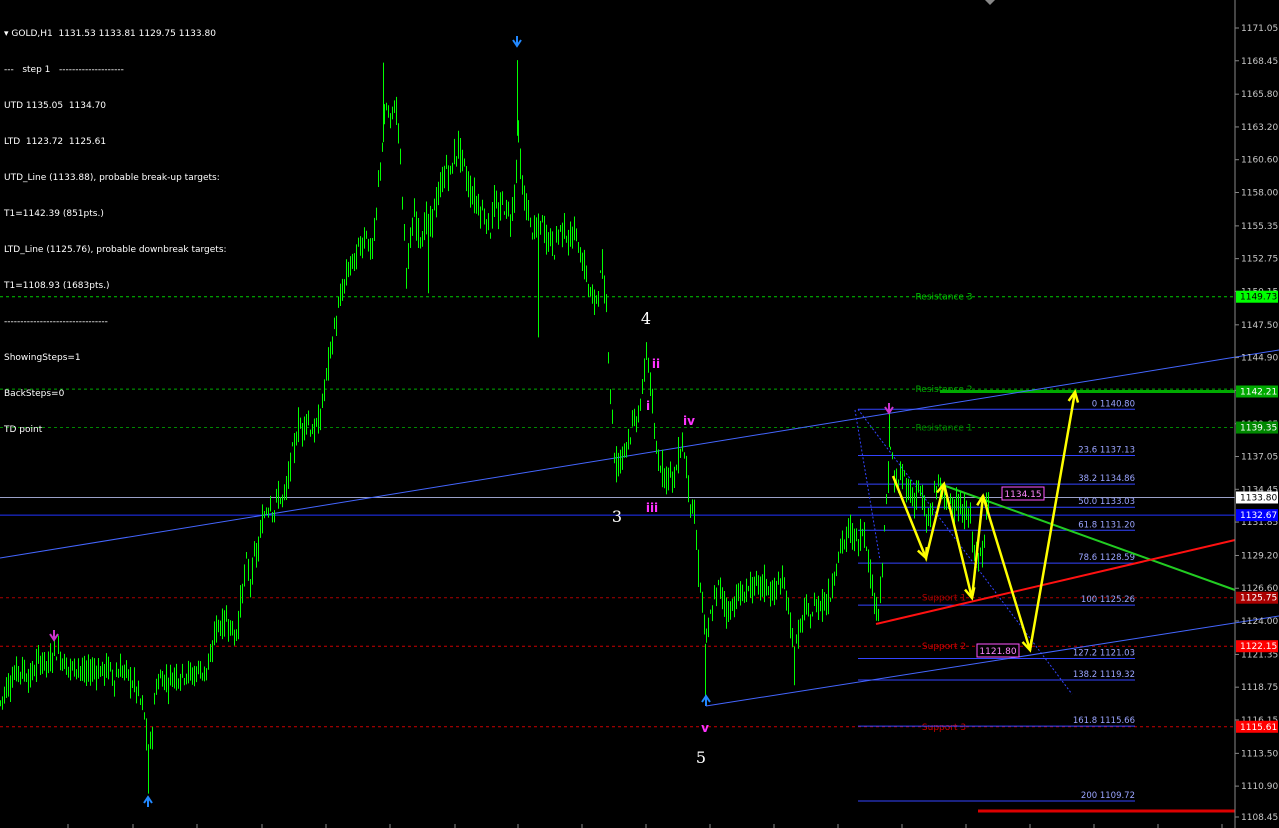 The height and width of the screenshot is (828, 1279). I want to click on axis-tick-label: 1124.00, so click(1259, 622).